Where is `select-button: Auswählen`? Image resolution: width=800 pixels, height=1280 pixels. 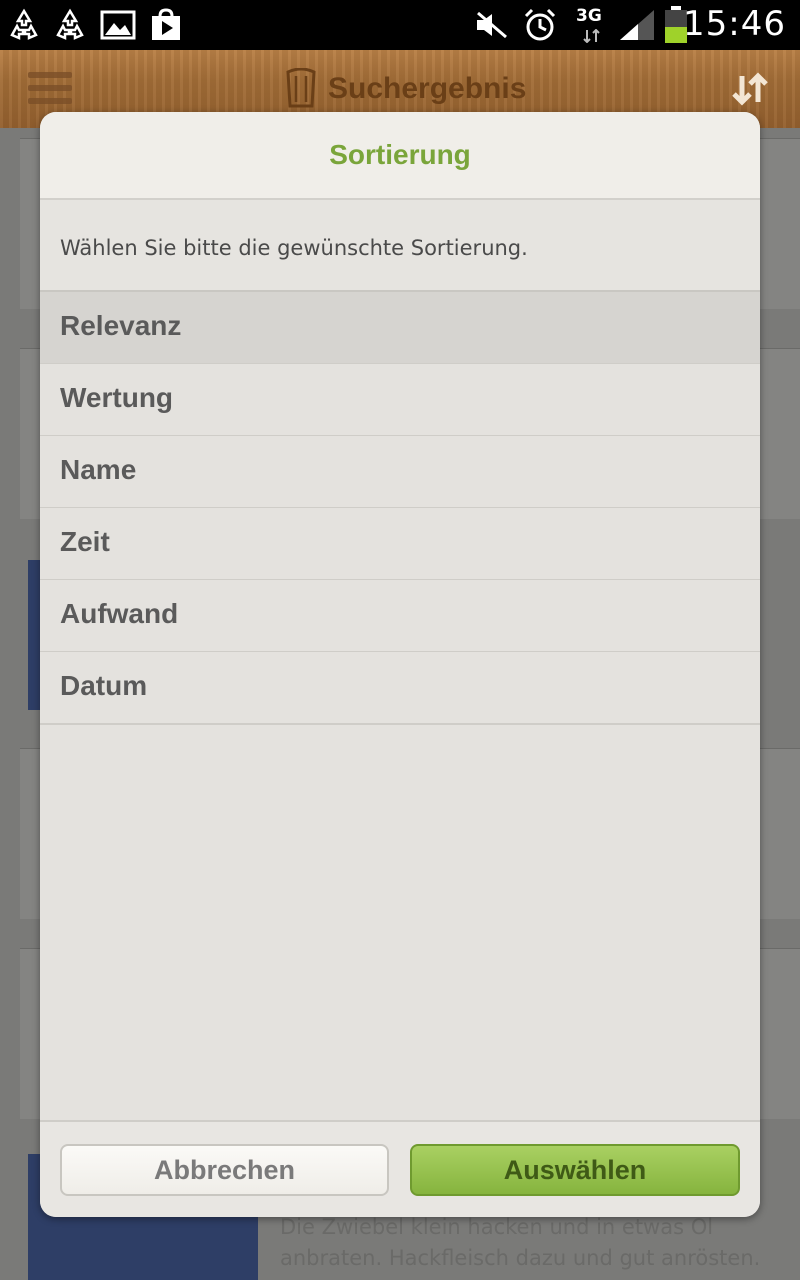
select-button: Auswählen is located at coordinates (575, 1170).